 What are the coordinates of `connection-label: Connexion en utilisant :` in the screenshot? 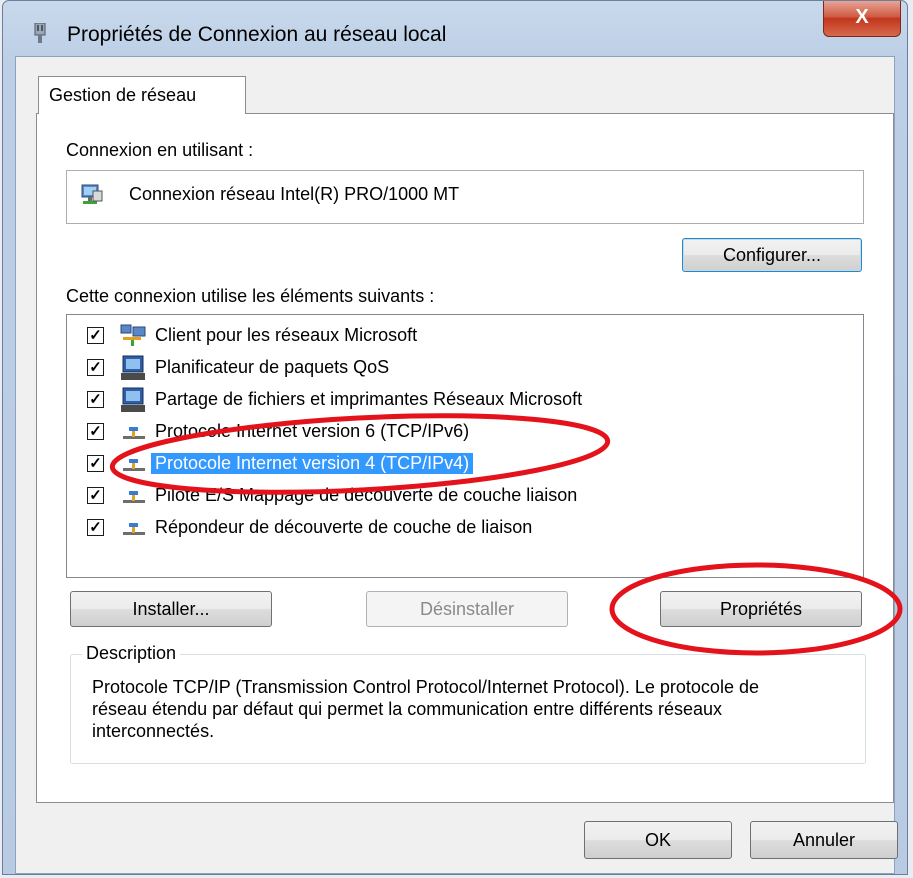 It's located at (160, 150).